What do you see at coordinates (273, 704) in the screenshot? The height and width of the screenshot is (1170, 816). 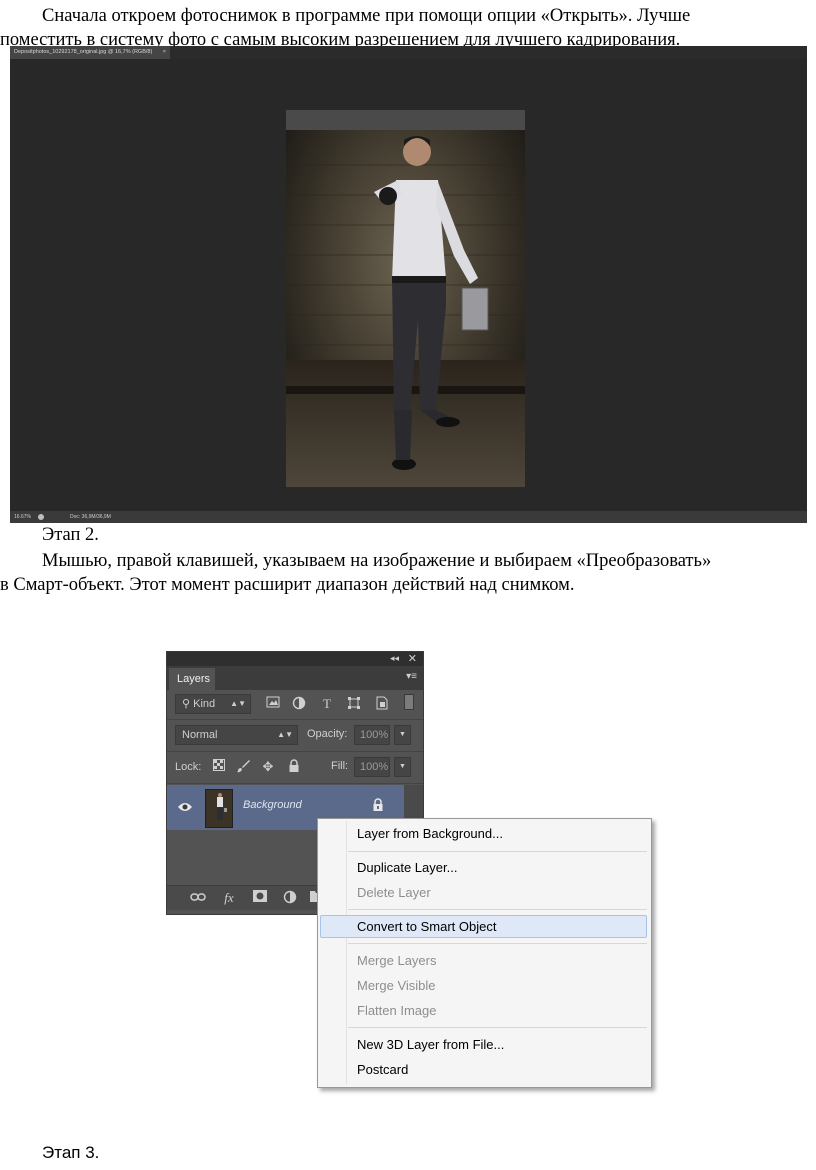 I see `pixel-filter-icon` at bounding box center [273, 704].